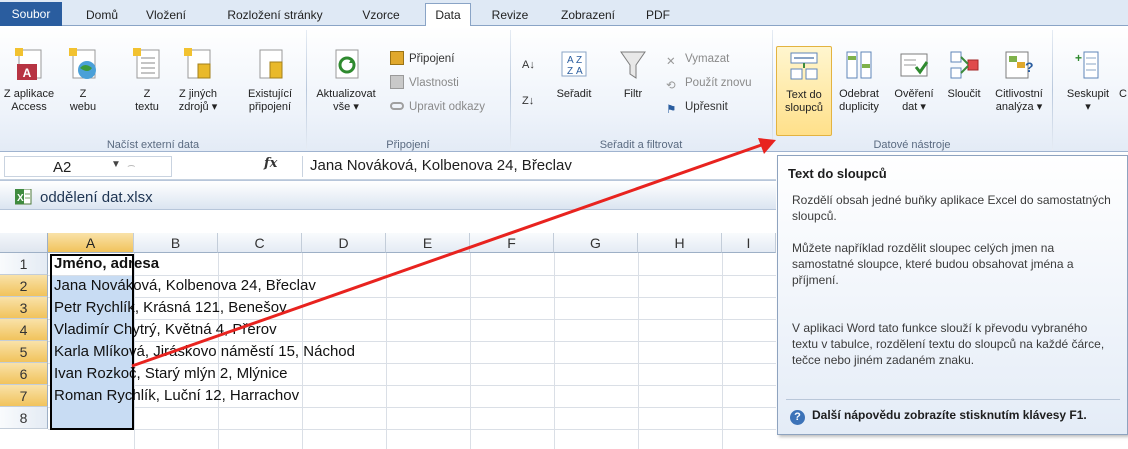 The height and width of the screenshot is (449, 1128). Describe the element at coordinates (1019, 65) in the screenshot. I see `what-if-analysis-icon: ?` at that location.